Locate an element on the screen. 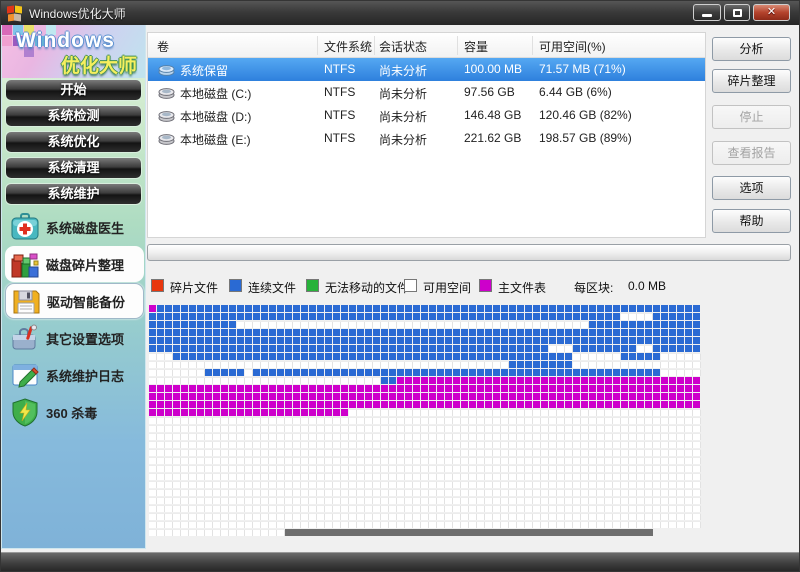 The width and height of the screenshot is (800, 572). sidebar-item-label: 其它设置选项 is located at coordinates (85, 339).